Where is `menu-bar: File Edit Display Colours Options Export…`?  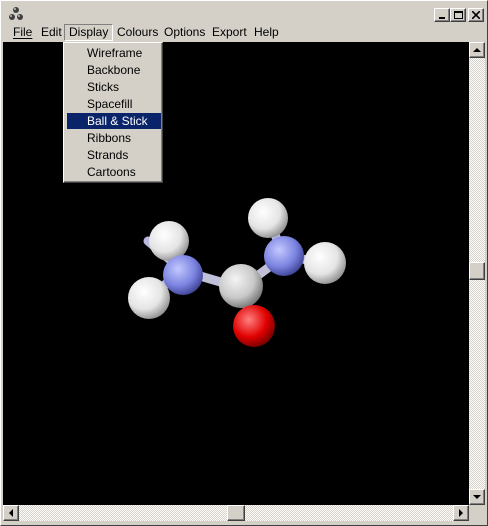
menu-bar: File Edit Display Colours Options Export… is located at coordinates (244, 32).